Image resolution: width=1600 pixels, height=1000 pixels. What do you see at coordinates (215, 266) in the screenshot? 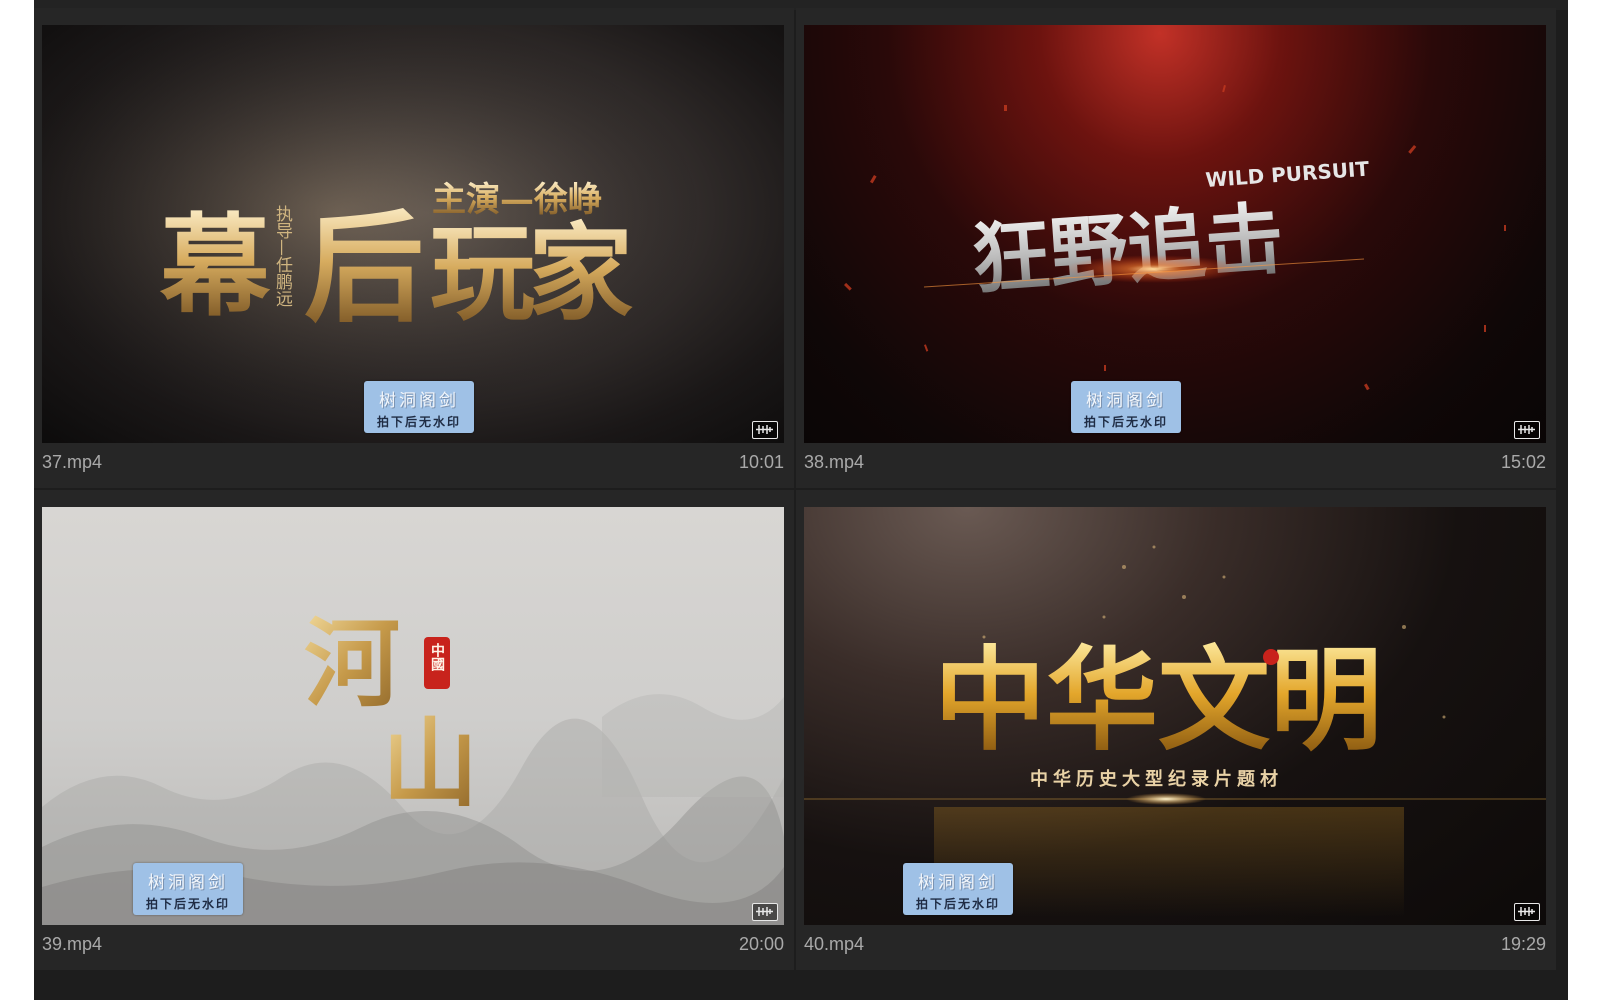
I see `title-37-char1: 幕` at bounding box center [215, 266].